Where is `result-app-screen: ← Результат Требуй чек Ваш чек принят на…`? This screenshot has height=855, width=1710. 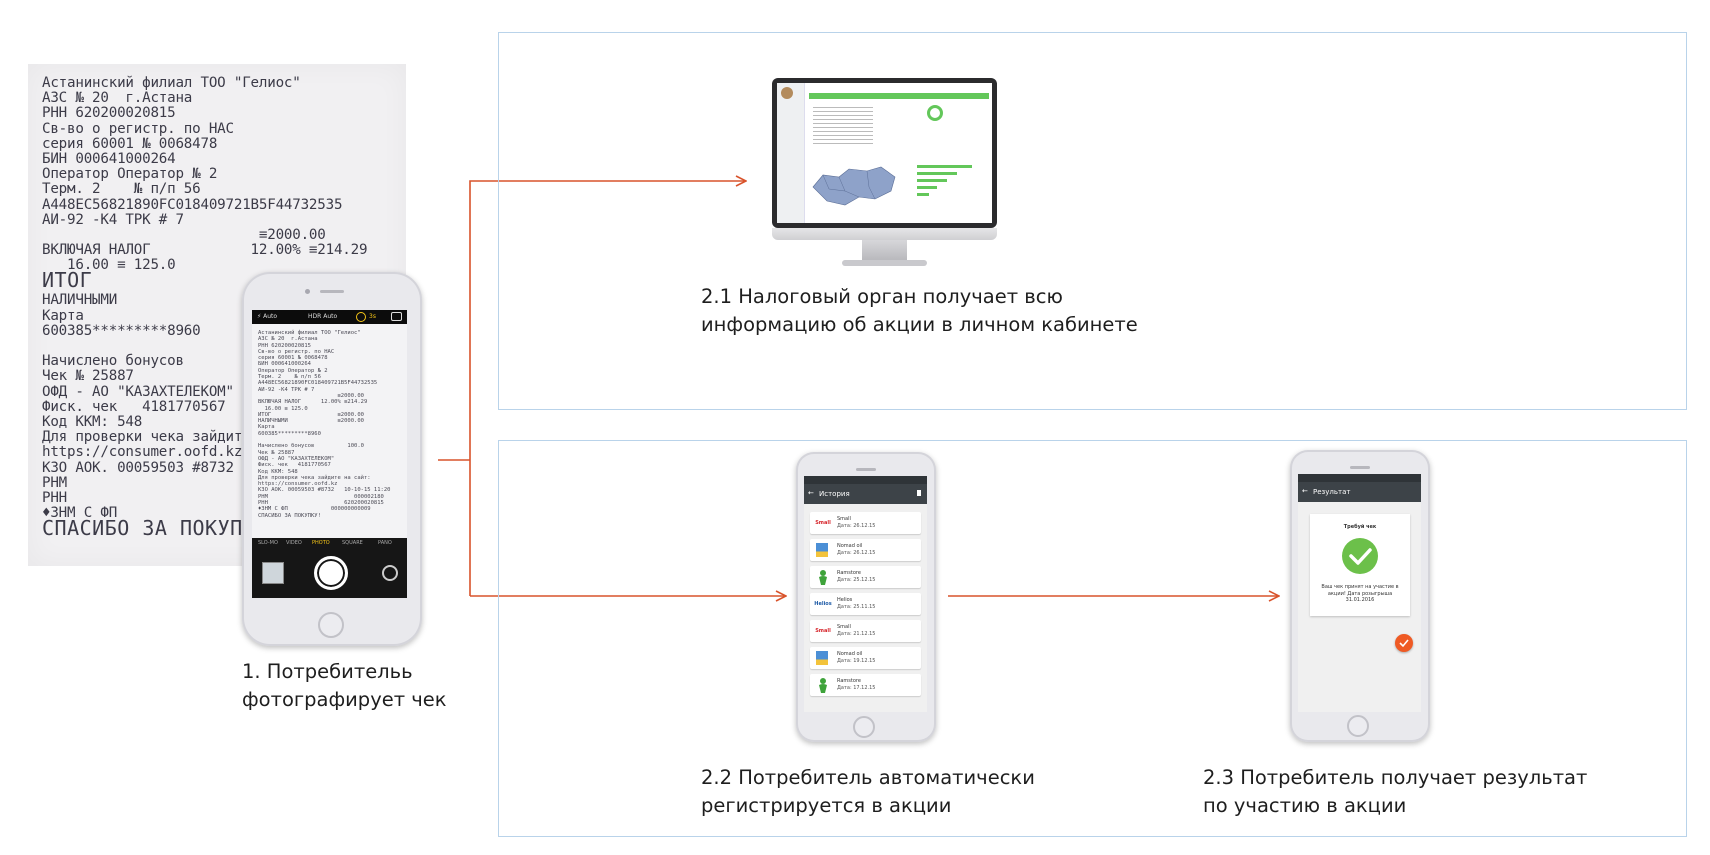
result-app-screen: ← Результат Требуй чек Ваш чек принят на… is located at coordinates (1359, 593).